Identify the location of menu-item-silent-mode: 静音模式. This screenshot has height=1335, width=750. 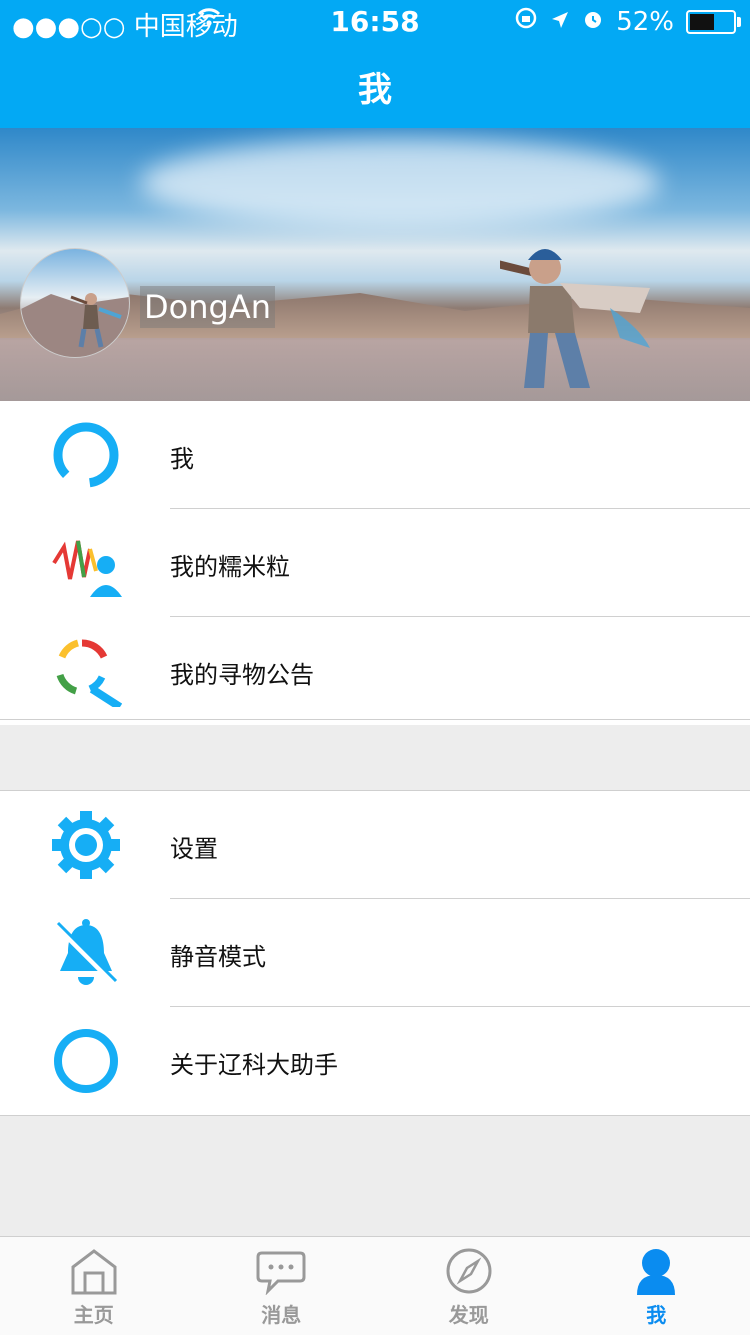
(375, 953).